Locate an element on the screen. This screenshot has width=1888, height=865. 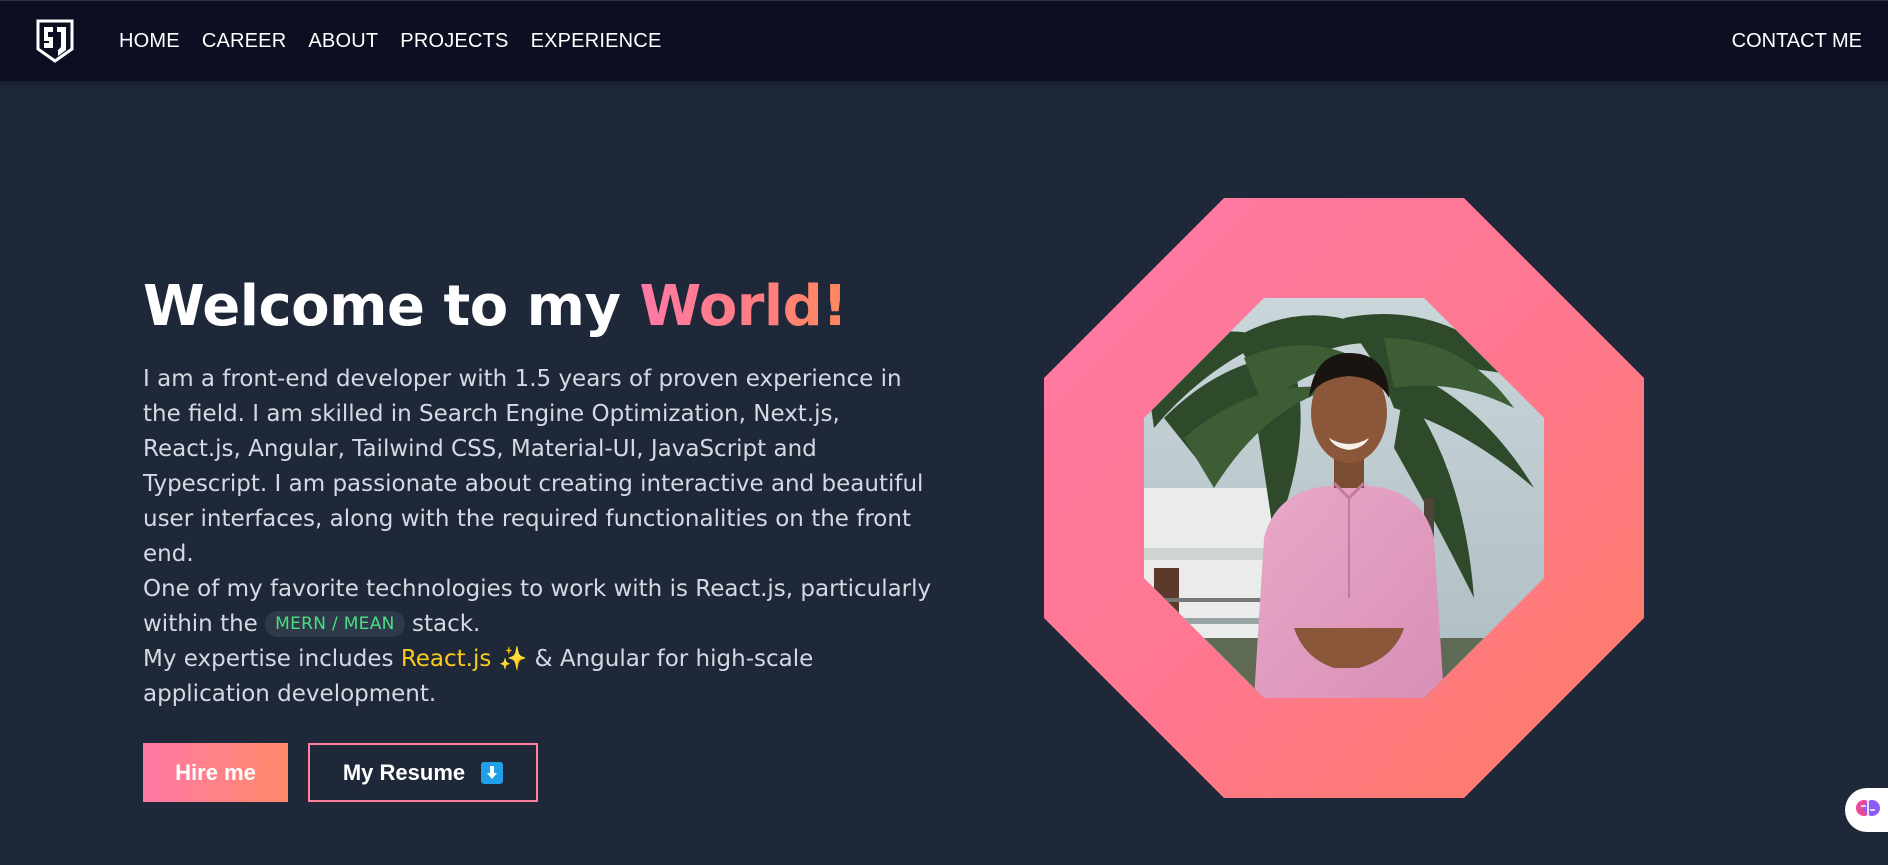
sparkle-icon: ✨ is located at coordinates (513, 659).